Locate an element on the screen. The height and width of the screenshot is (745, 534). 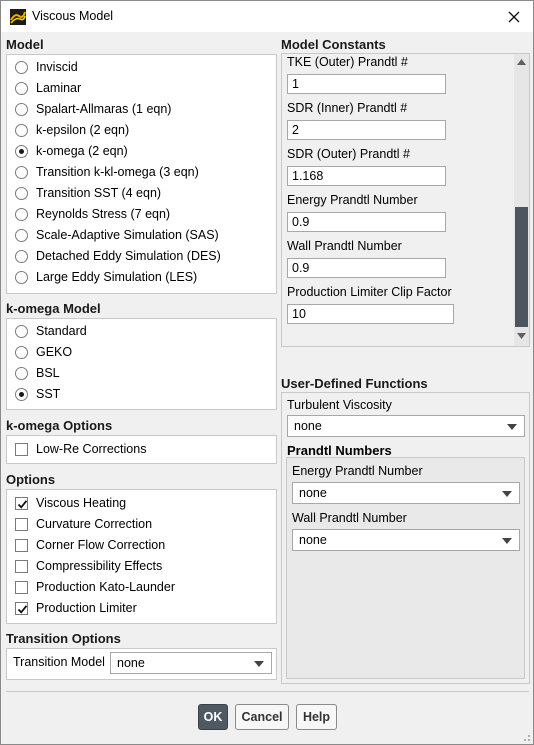
constant-input-sdr-inner-prandtl: 2 is located at coordinates (366, 130).